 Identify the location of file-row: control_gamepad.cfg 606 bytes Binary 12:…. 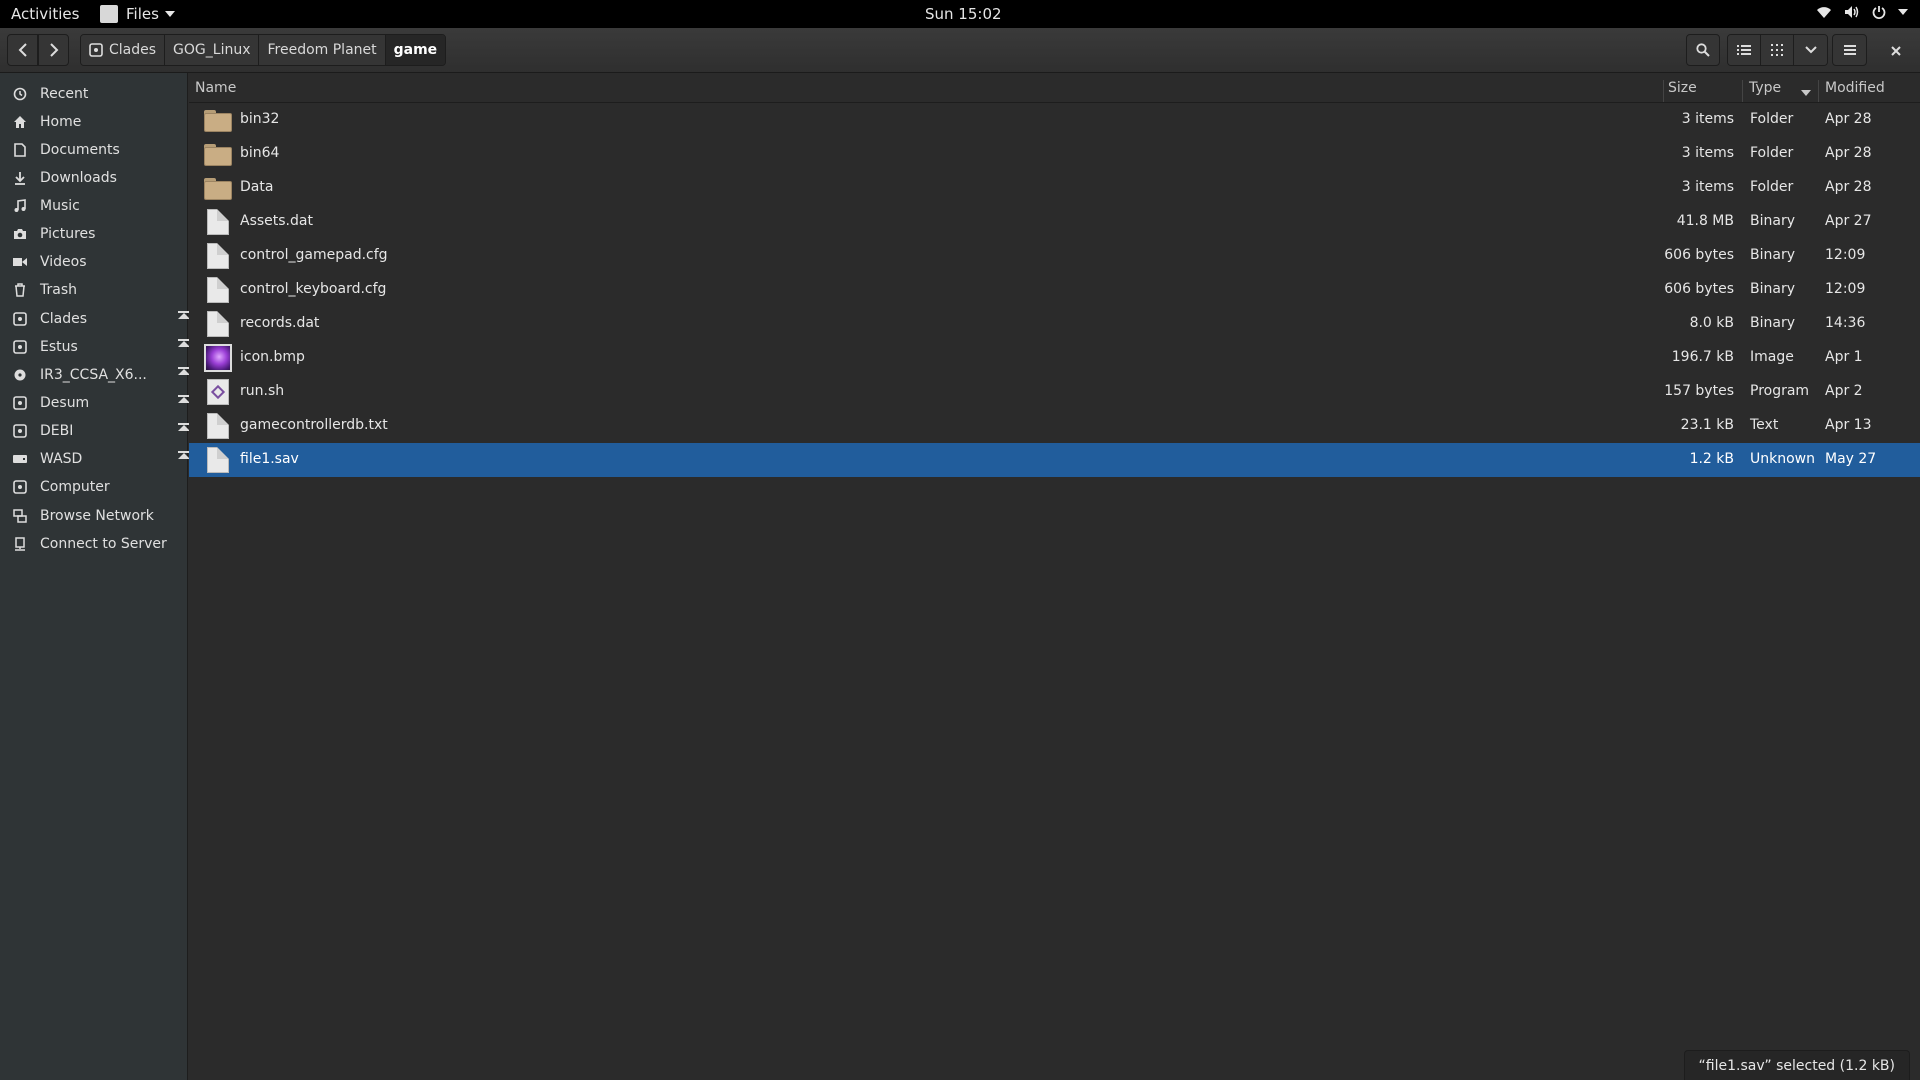
(1054, 256).